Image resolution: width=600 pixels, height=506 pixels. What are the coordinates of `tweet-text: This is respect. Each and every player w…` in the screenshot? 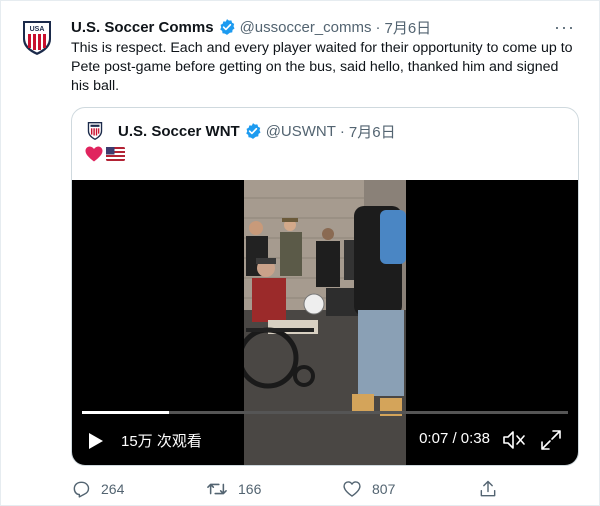 It's located at (322, 67).